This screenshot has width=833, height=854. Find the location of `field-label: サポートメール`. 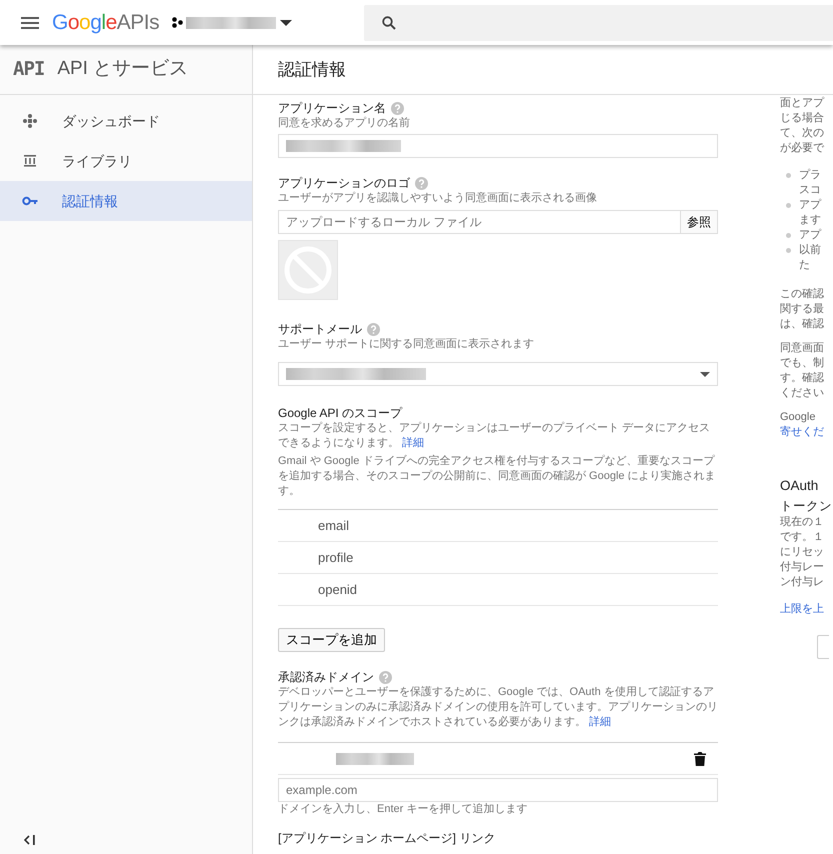

field-label: サポートメール is located at coordinates (320, 329).